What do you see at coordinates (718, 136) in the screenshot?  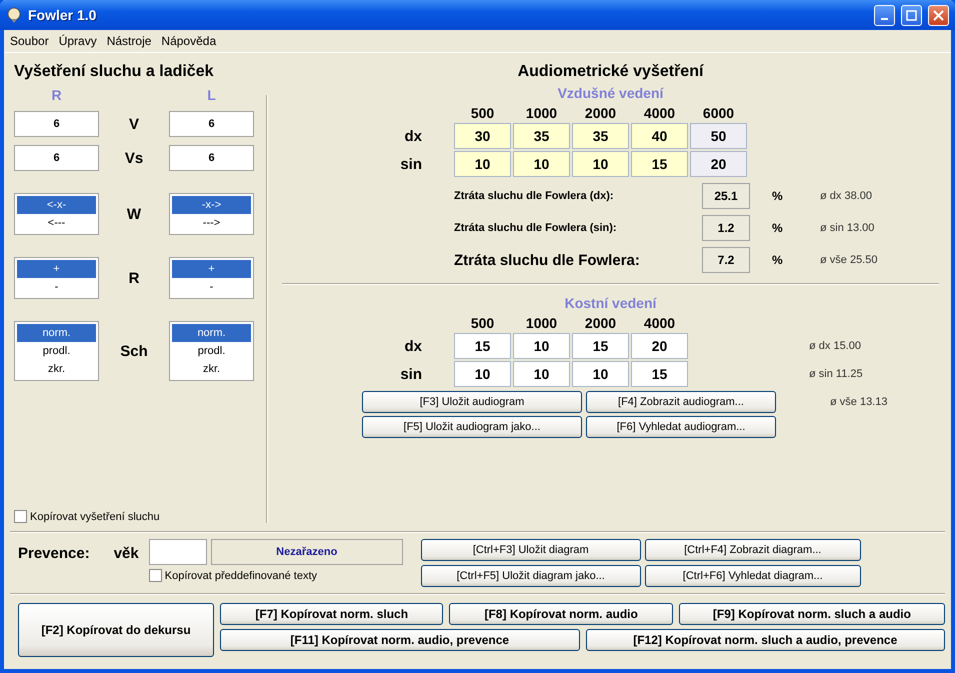 I see `input-field: 50` at bounding box center [718, 136].